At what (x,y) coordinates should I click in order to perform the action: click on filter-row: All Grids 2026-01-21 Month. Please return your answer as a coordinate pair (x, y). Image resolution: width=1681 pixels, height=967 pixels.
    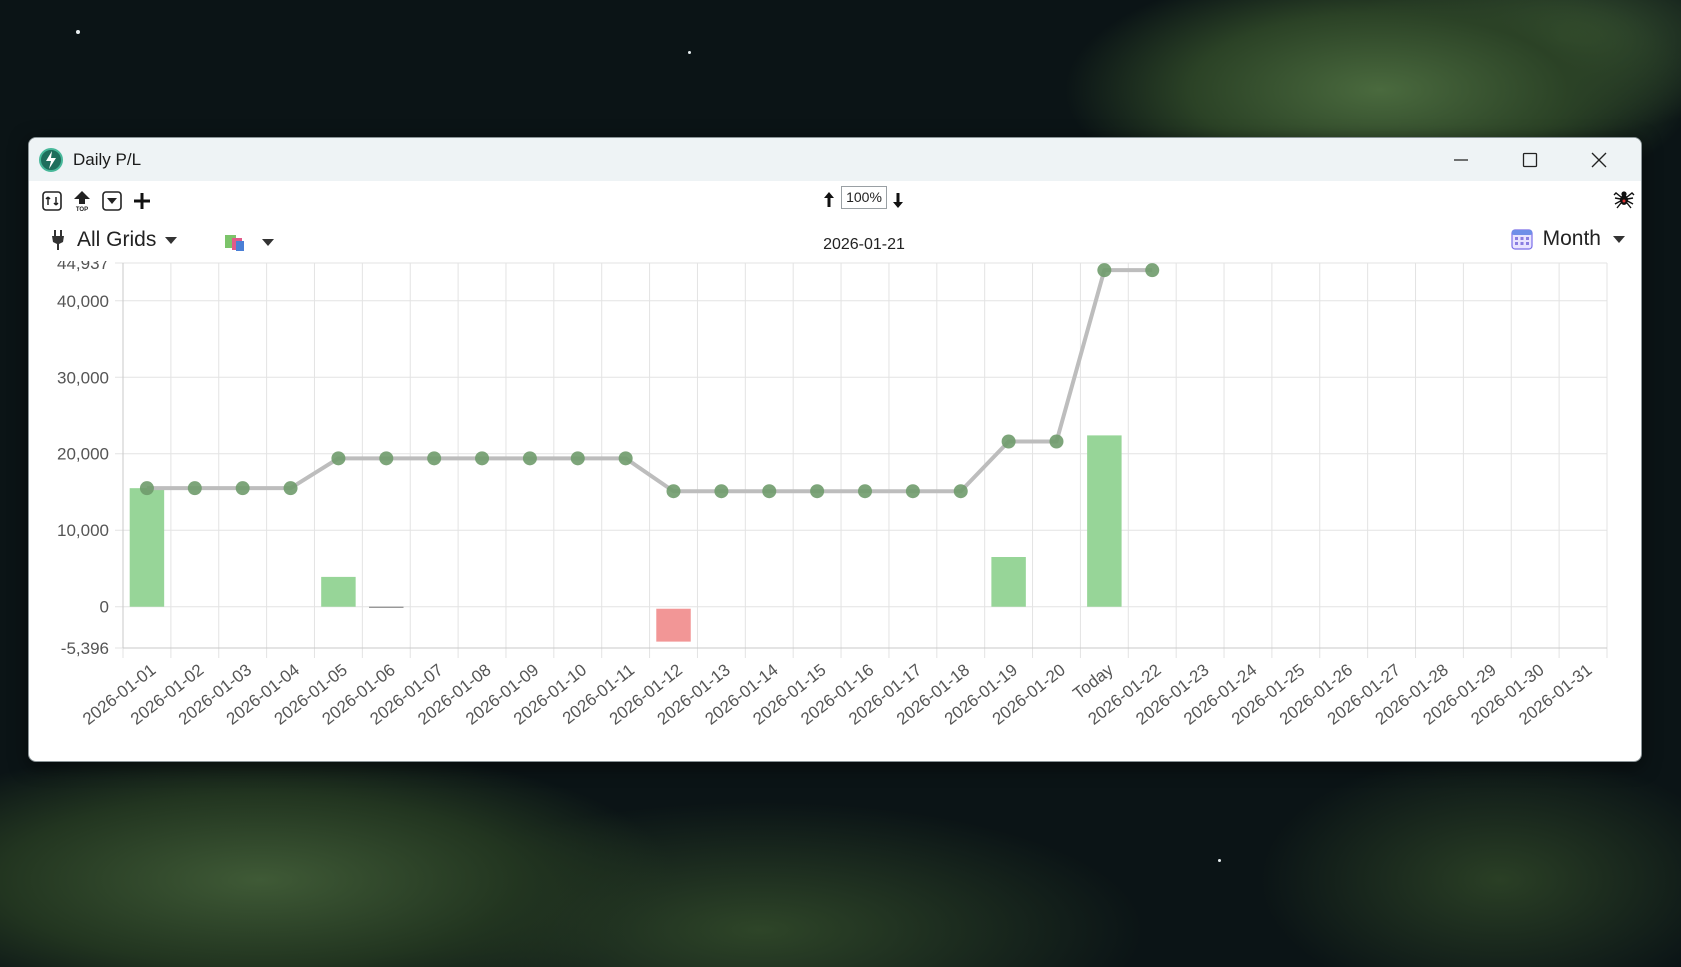
    Looking at the image, I should click on (835, 241).